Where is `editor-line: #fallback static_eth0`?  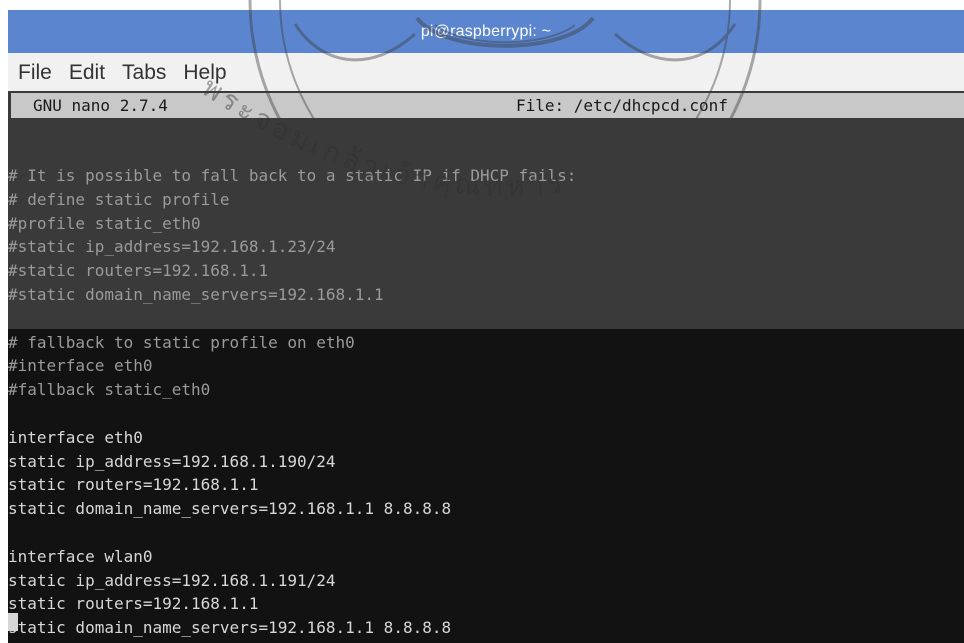
editor-line: #fallback static_eth0 is located at coordinates (109, 390).